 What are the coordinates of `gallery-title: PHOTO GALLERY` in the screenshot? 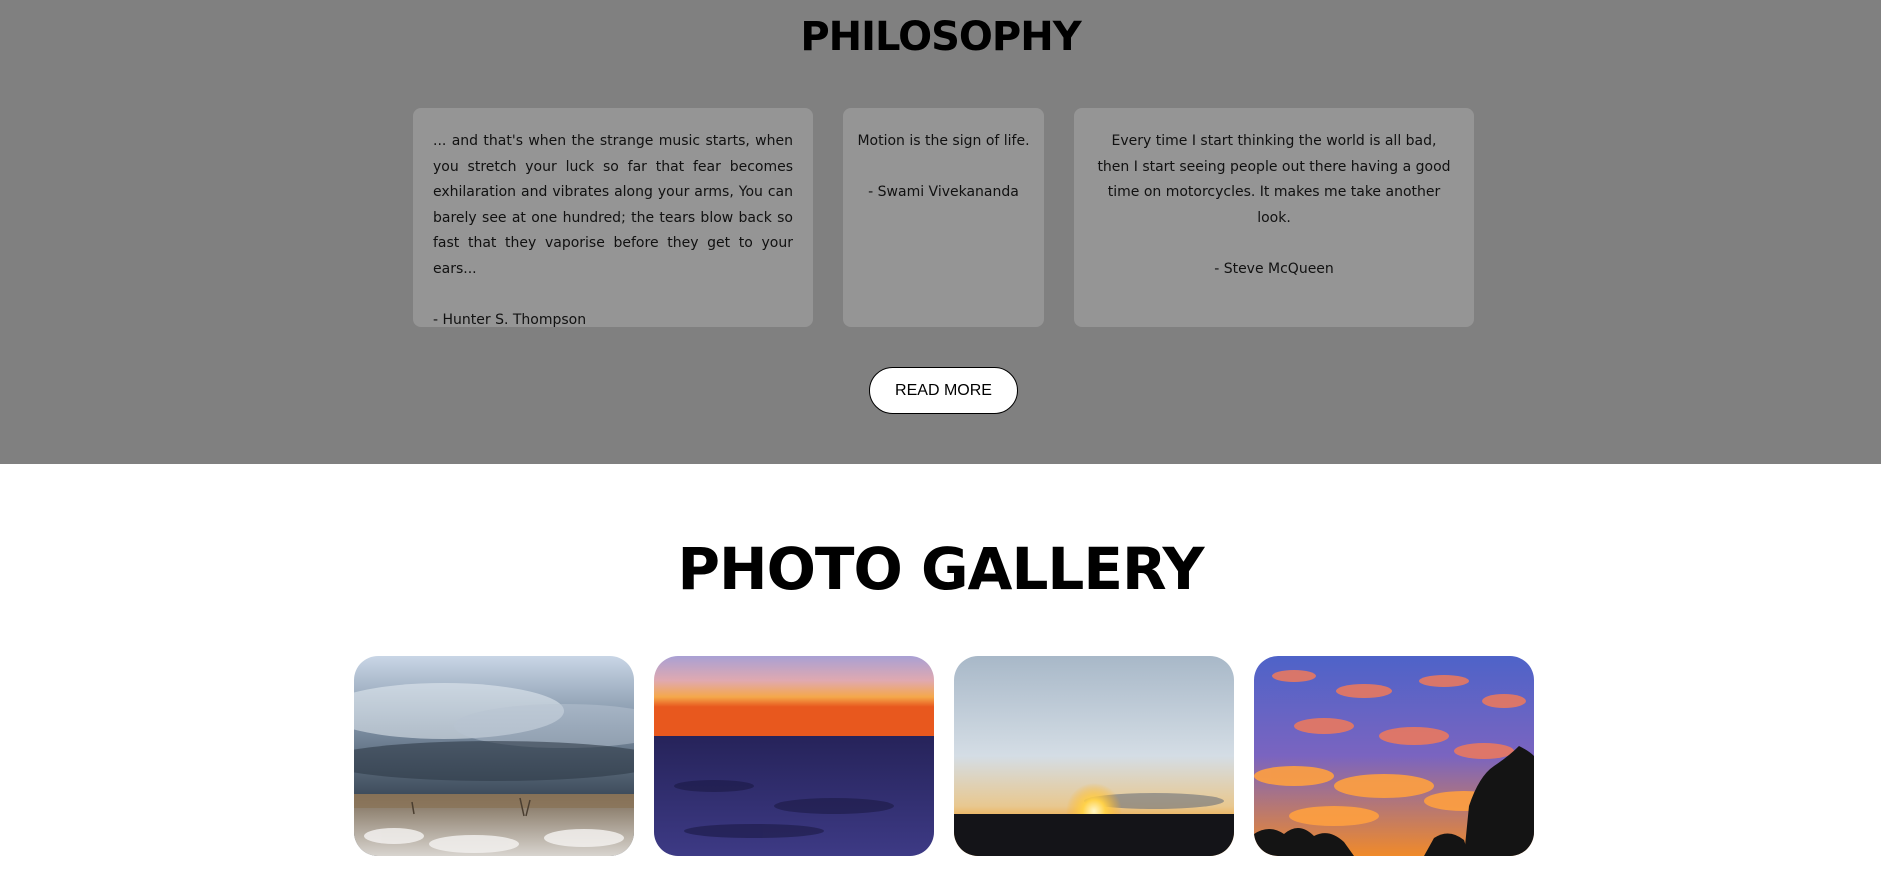 It's located at (941, 569).